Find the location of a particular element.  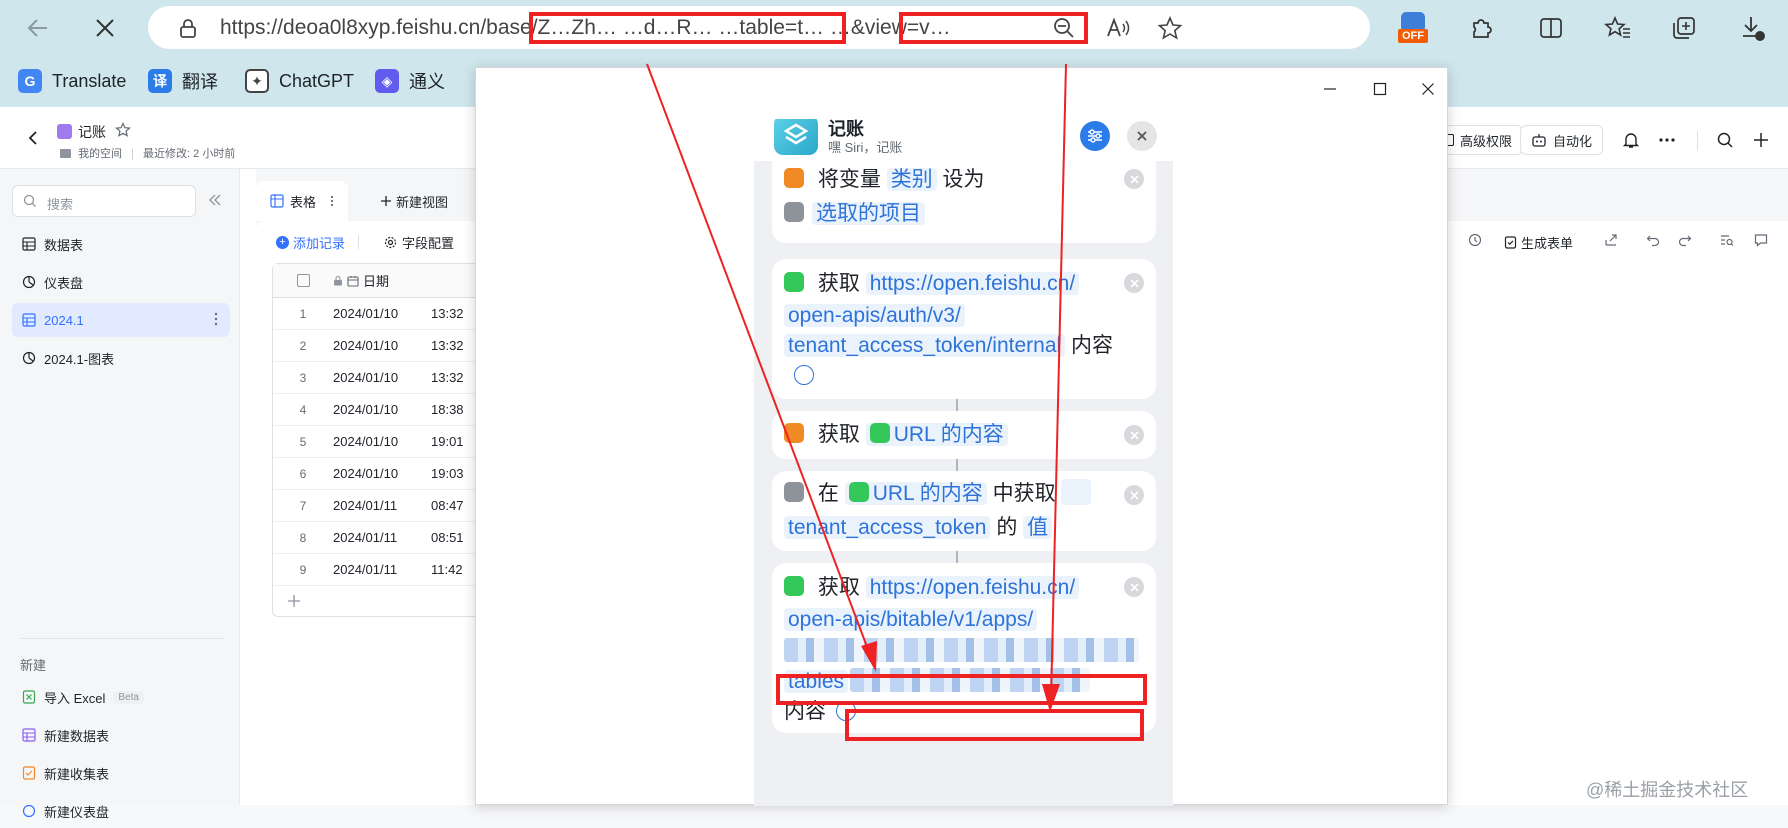

extension-badge: OFF is located at coordinates (1413, 28).